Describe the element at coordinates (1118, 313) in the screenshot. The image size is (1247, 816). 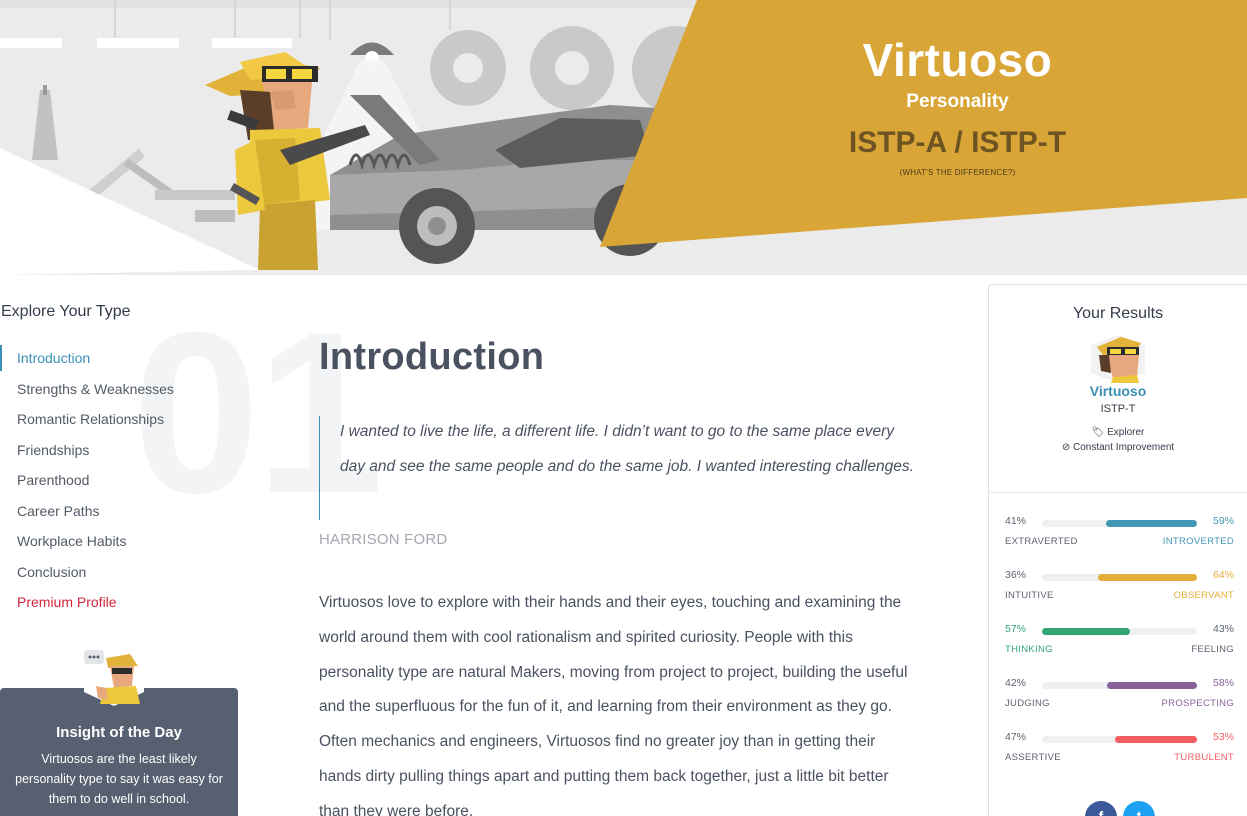
I see `results-title: Your Results` at that location.